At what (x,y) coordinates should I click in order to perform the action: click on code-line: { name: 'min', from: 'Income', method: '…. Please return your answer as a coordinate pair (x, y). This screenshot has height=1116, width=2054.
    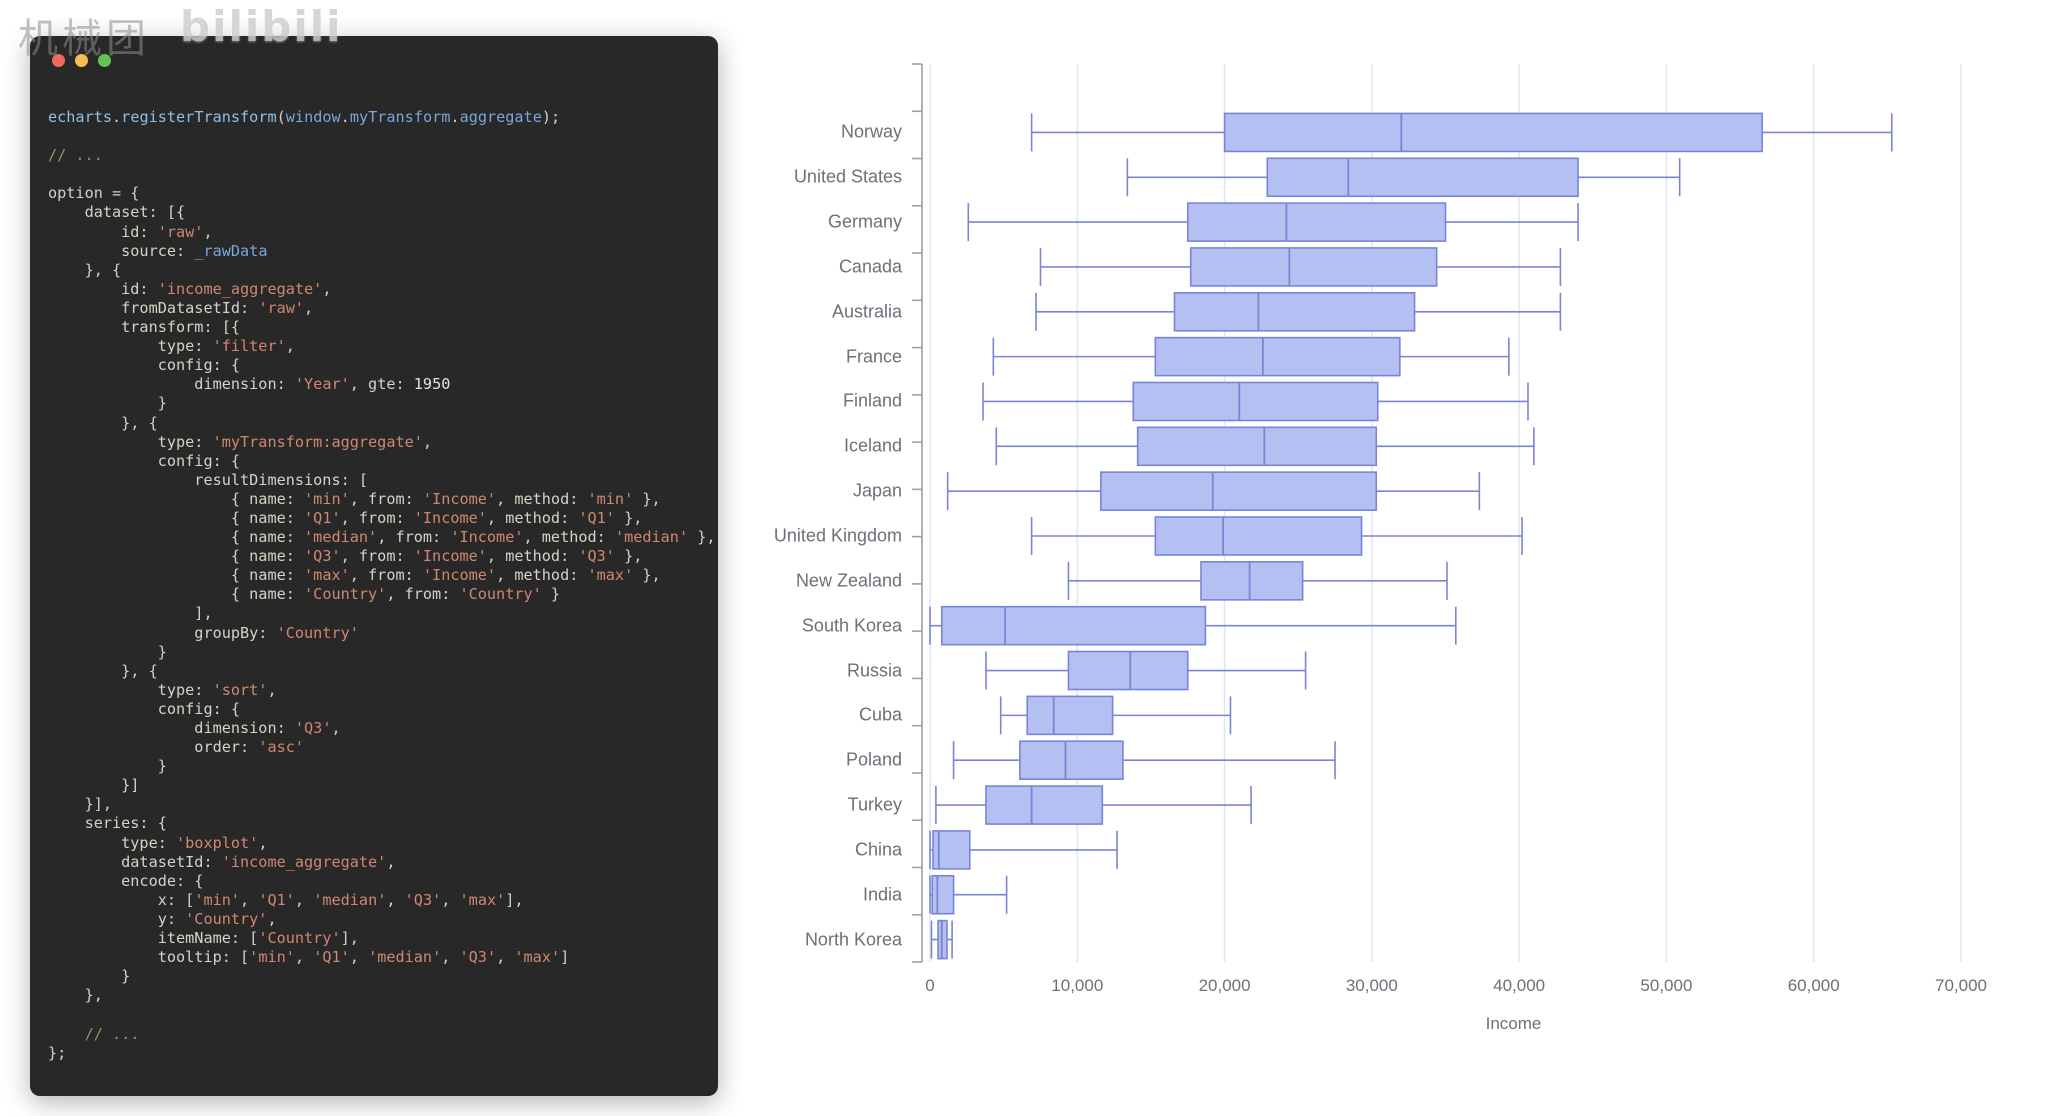
    Looking at the image, I should click on (354, 498).